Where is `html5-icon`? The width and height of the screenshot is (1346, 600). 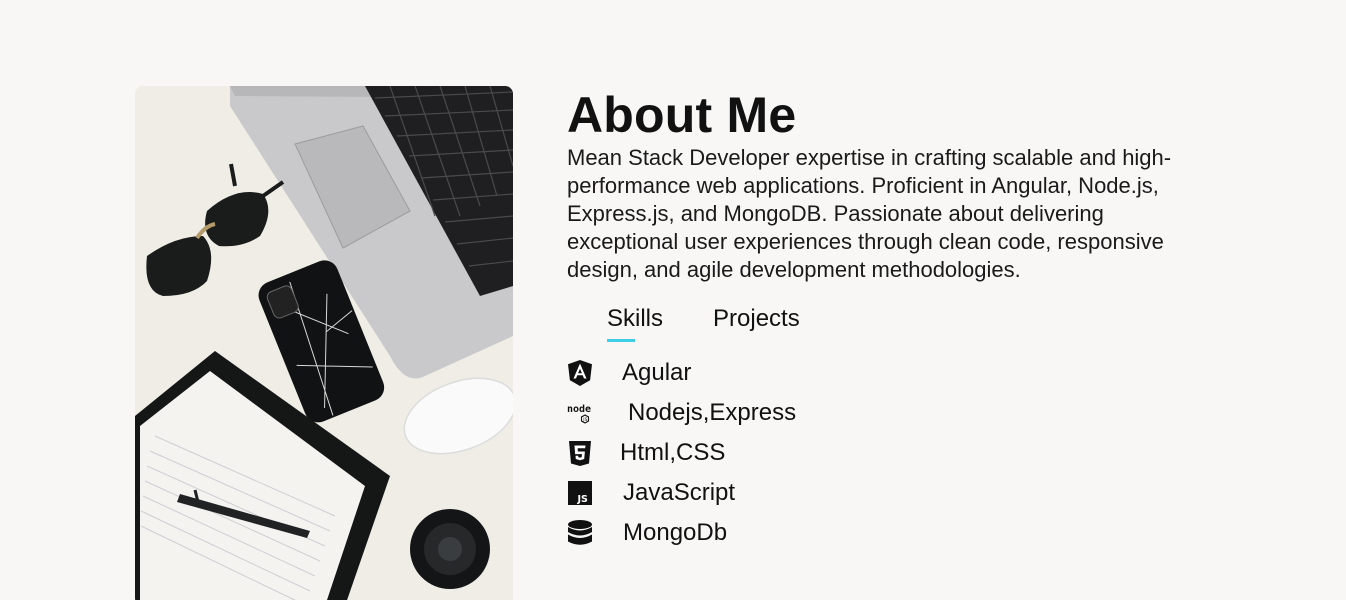
html5-icon is located at coordinates (580, 453).